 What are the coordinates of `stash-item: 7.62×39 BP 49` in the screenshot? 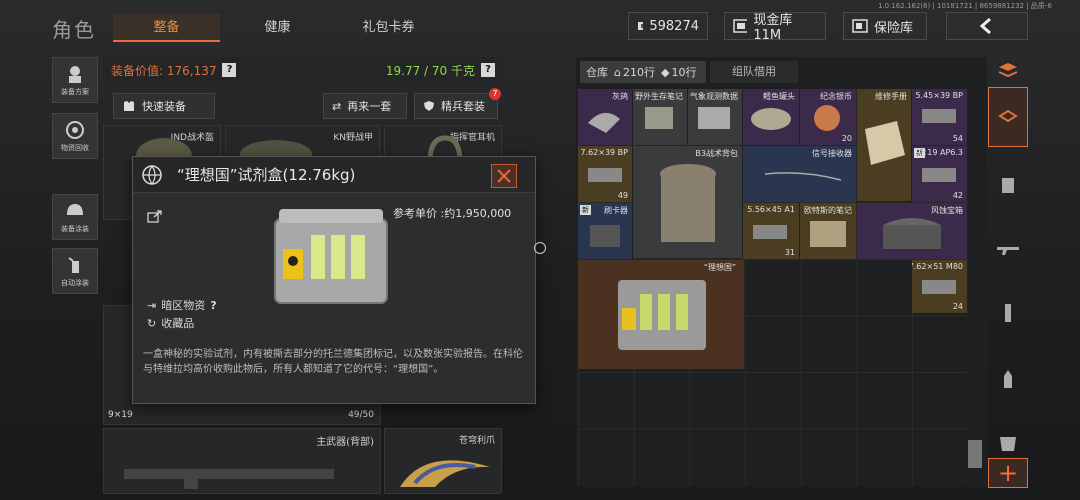 It's located at (605, 174).